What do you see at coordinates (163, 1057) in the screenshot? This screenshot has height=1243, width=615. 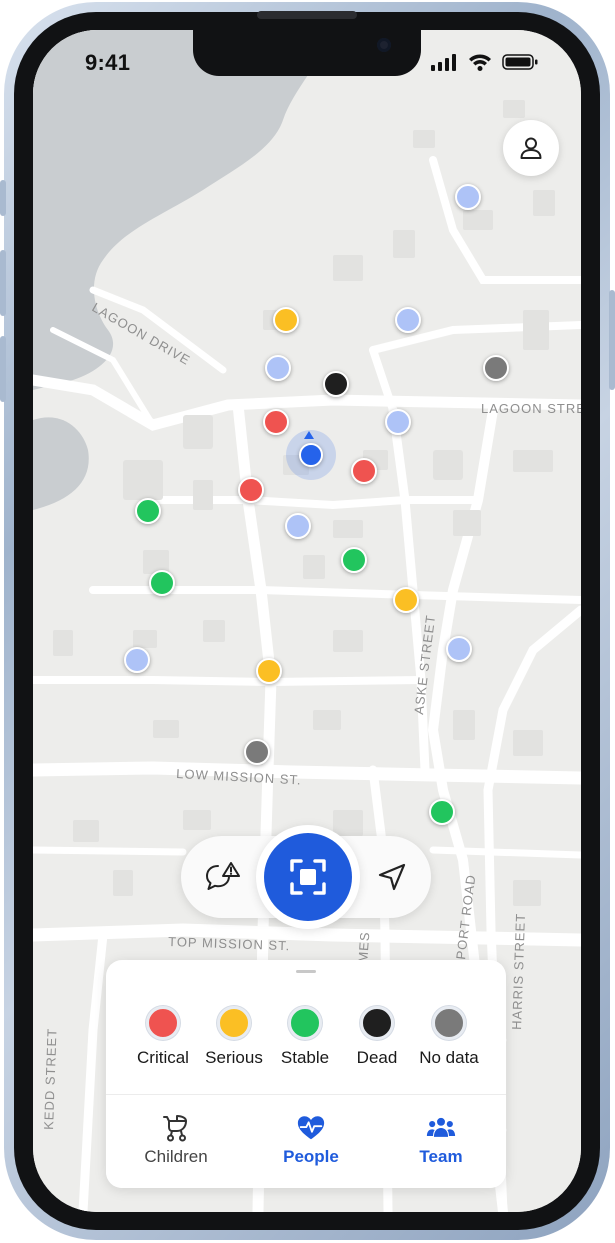 I see `legend-label: Critical` at bounding box center [163, 1057].